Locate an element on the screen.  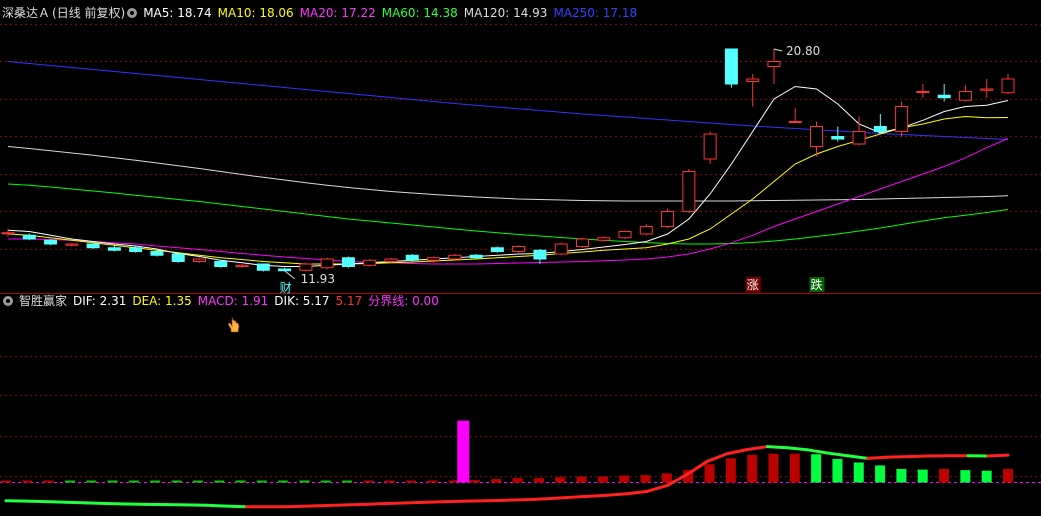
cai-marker: 财 is located at coordinates (286, 288).